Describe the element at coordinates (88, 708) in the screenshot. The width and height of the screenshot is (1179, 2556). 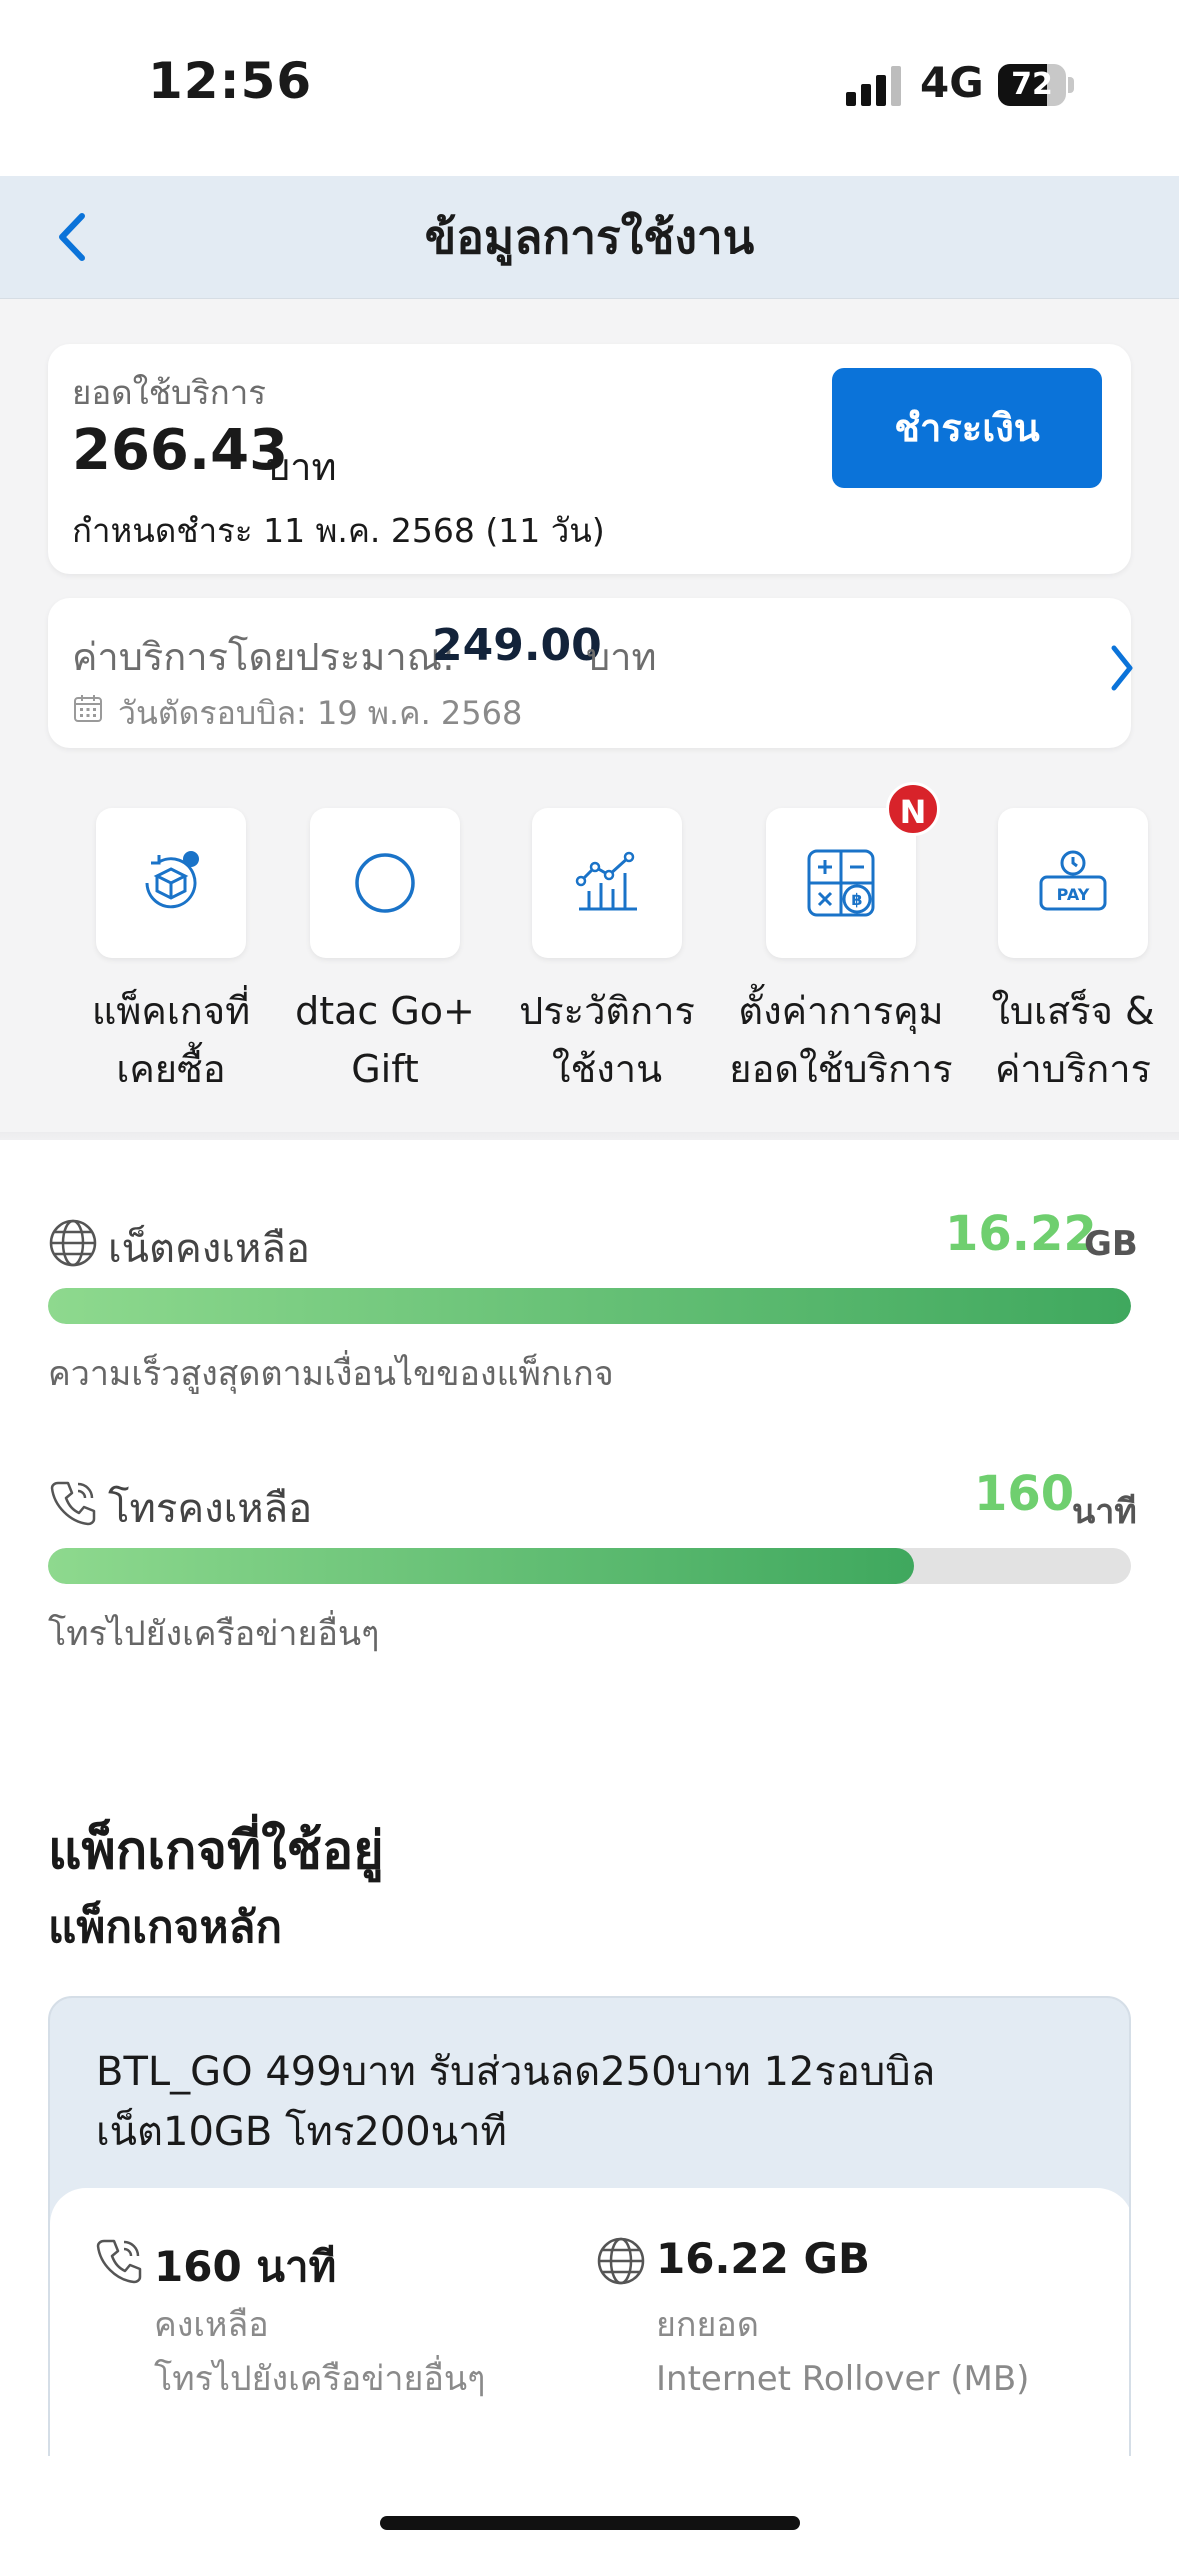
I see `calendar-icon` at that location.